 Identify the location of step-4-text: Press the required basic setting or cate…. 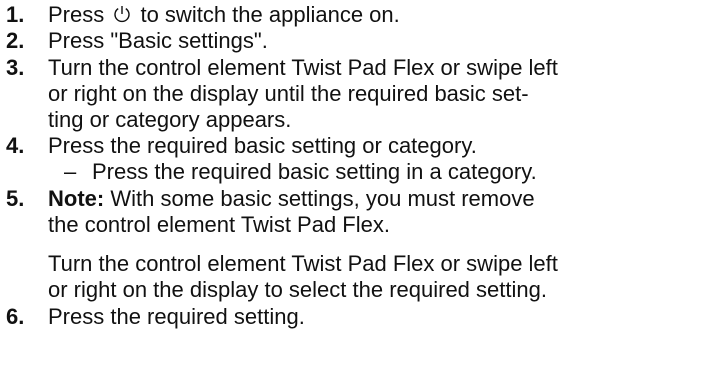
(262, 145).